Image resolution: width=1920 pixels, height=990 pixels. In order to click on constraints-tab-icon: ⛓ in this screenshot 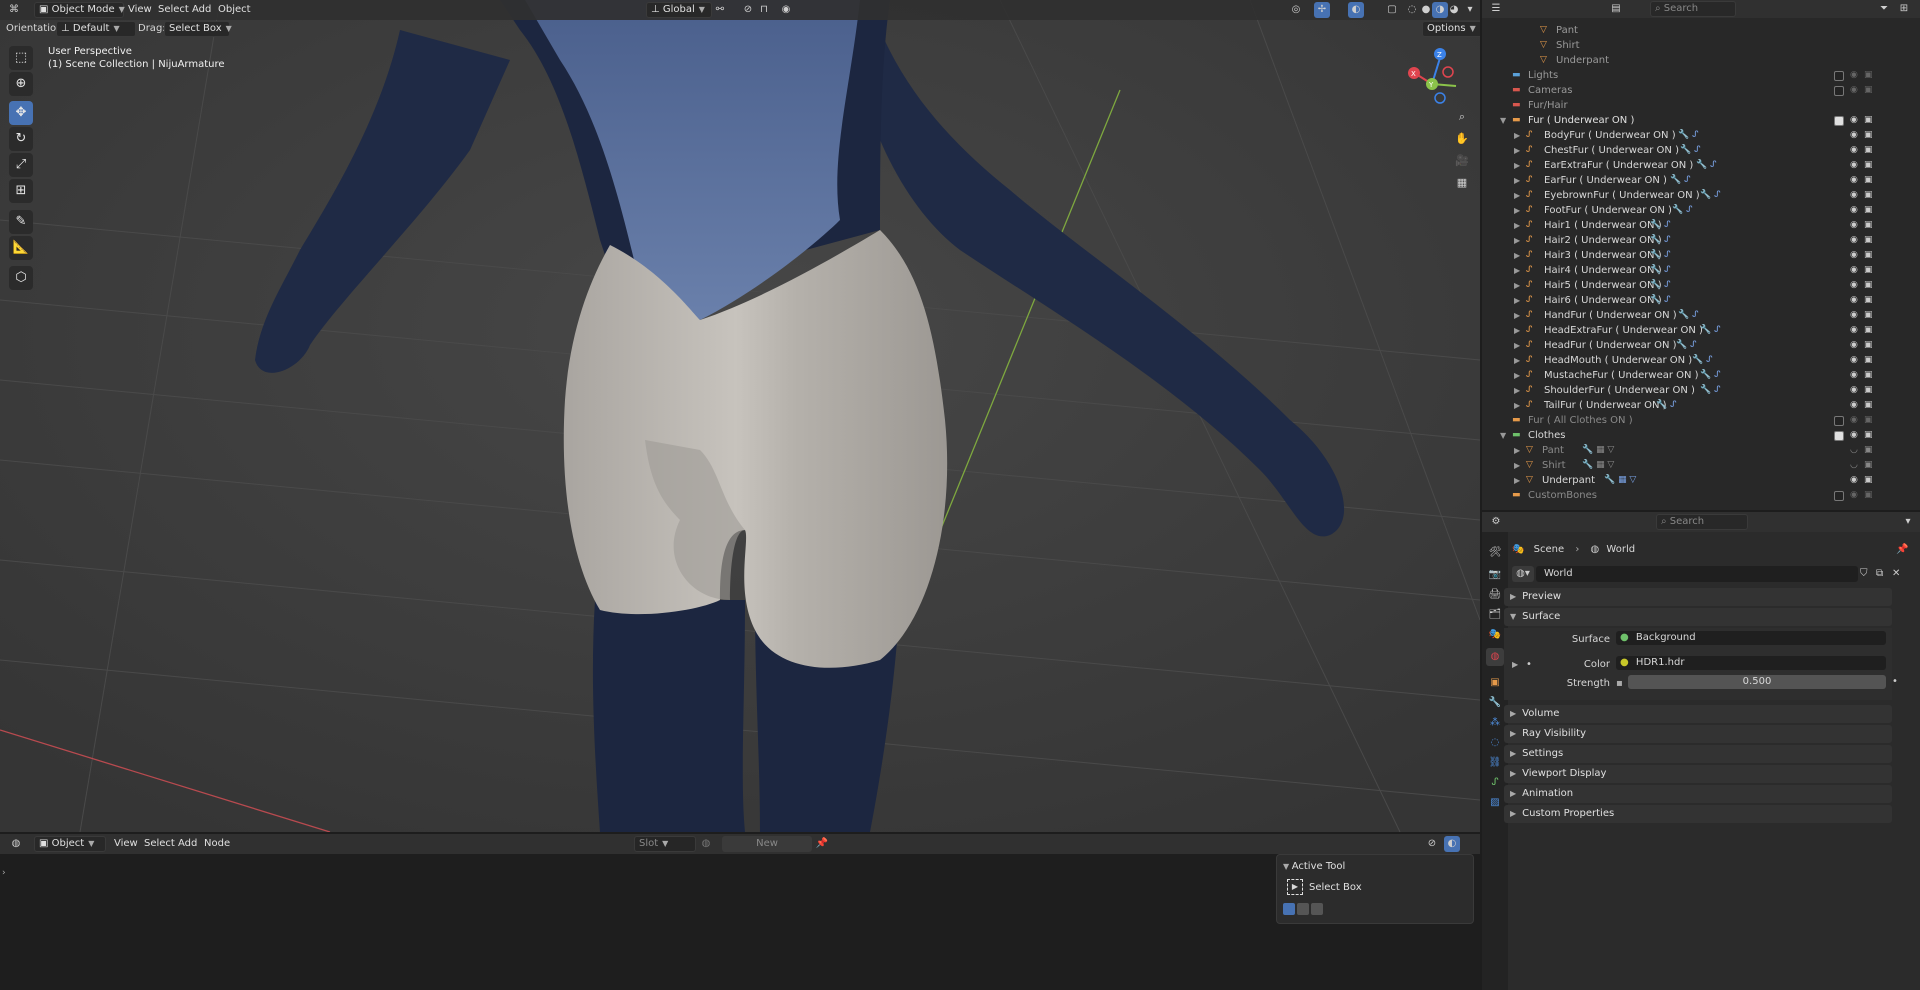, I will do `click(1495, 763)`.